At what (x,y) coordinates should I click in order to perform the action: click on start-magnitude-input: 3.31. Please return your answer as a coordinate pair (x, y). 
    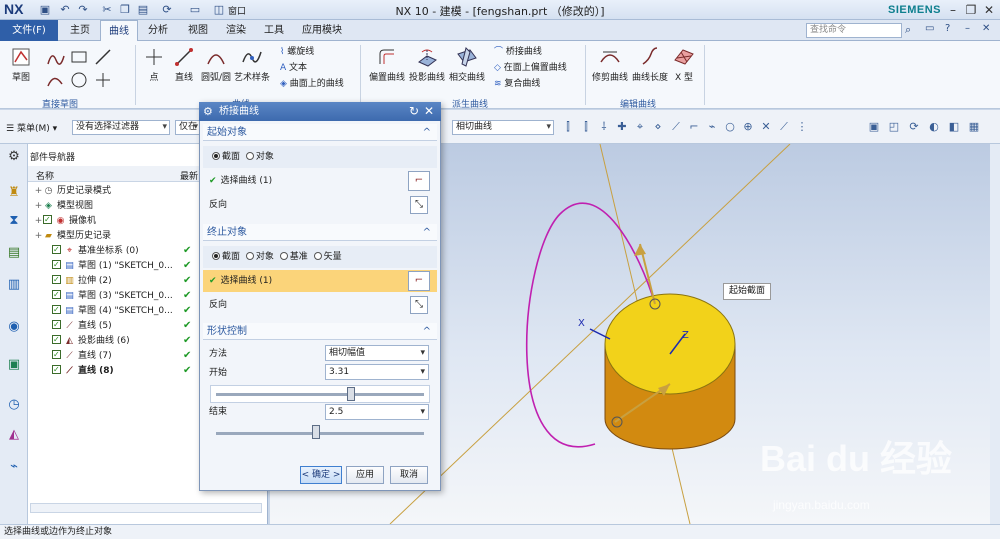
    Looking at the image, I should click on (377, 372).